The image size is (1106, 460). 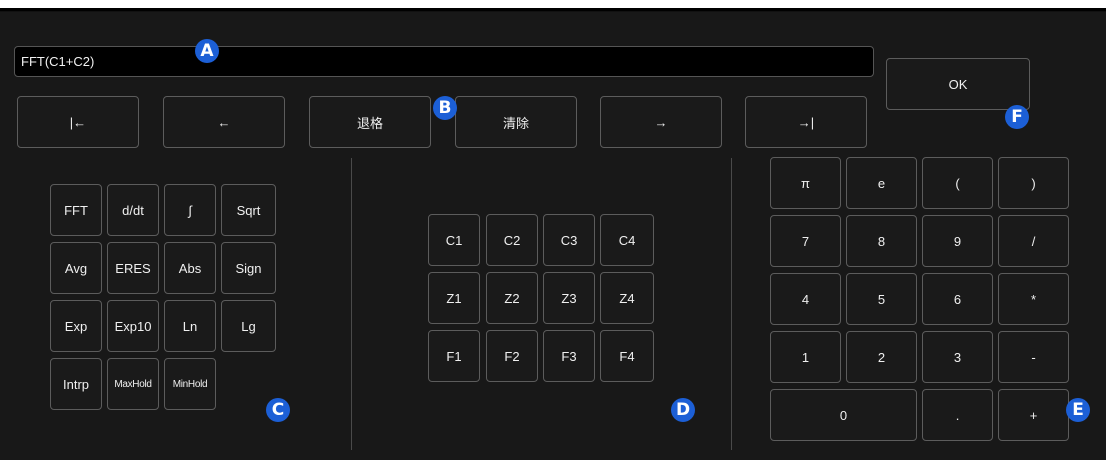 I want to click on func-integral-button: ∫, so click(x=190, y=210).